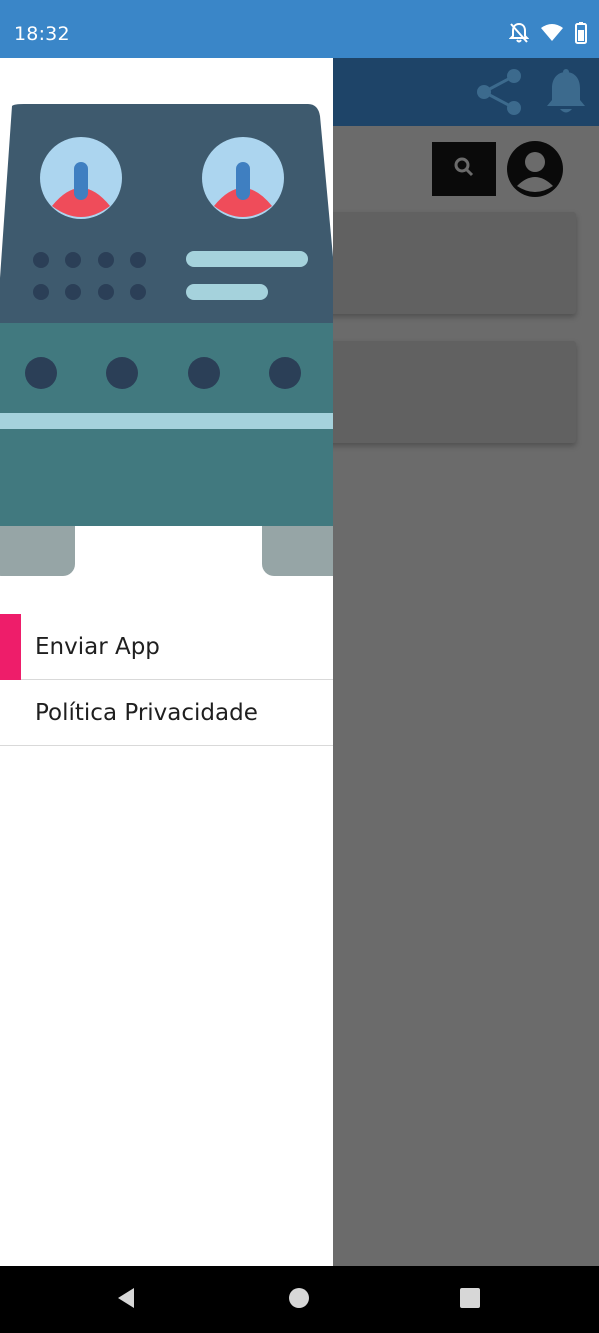  Describe the element at coordinates (519, 35) in the screenshot. I see `notifications-off-icon` at that location.